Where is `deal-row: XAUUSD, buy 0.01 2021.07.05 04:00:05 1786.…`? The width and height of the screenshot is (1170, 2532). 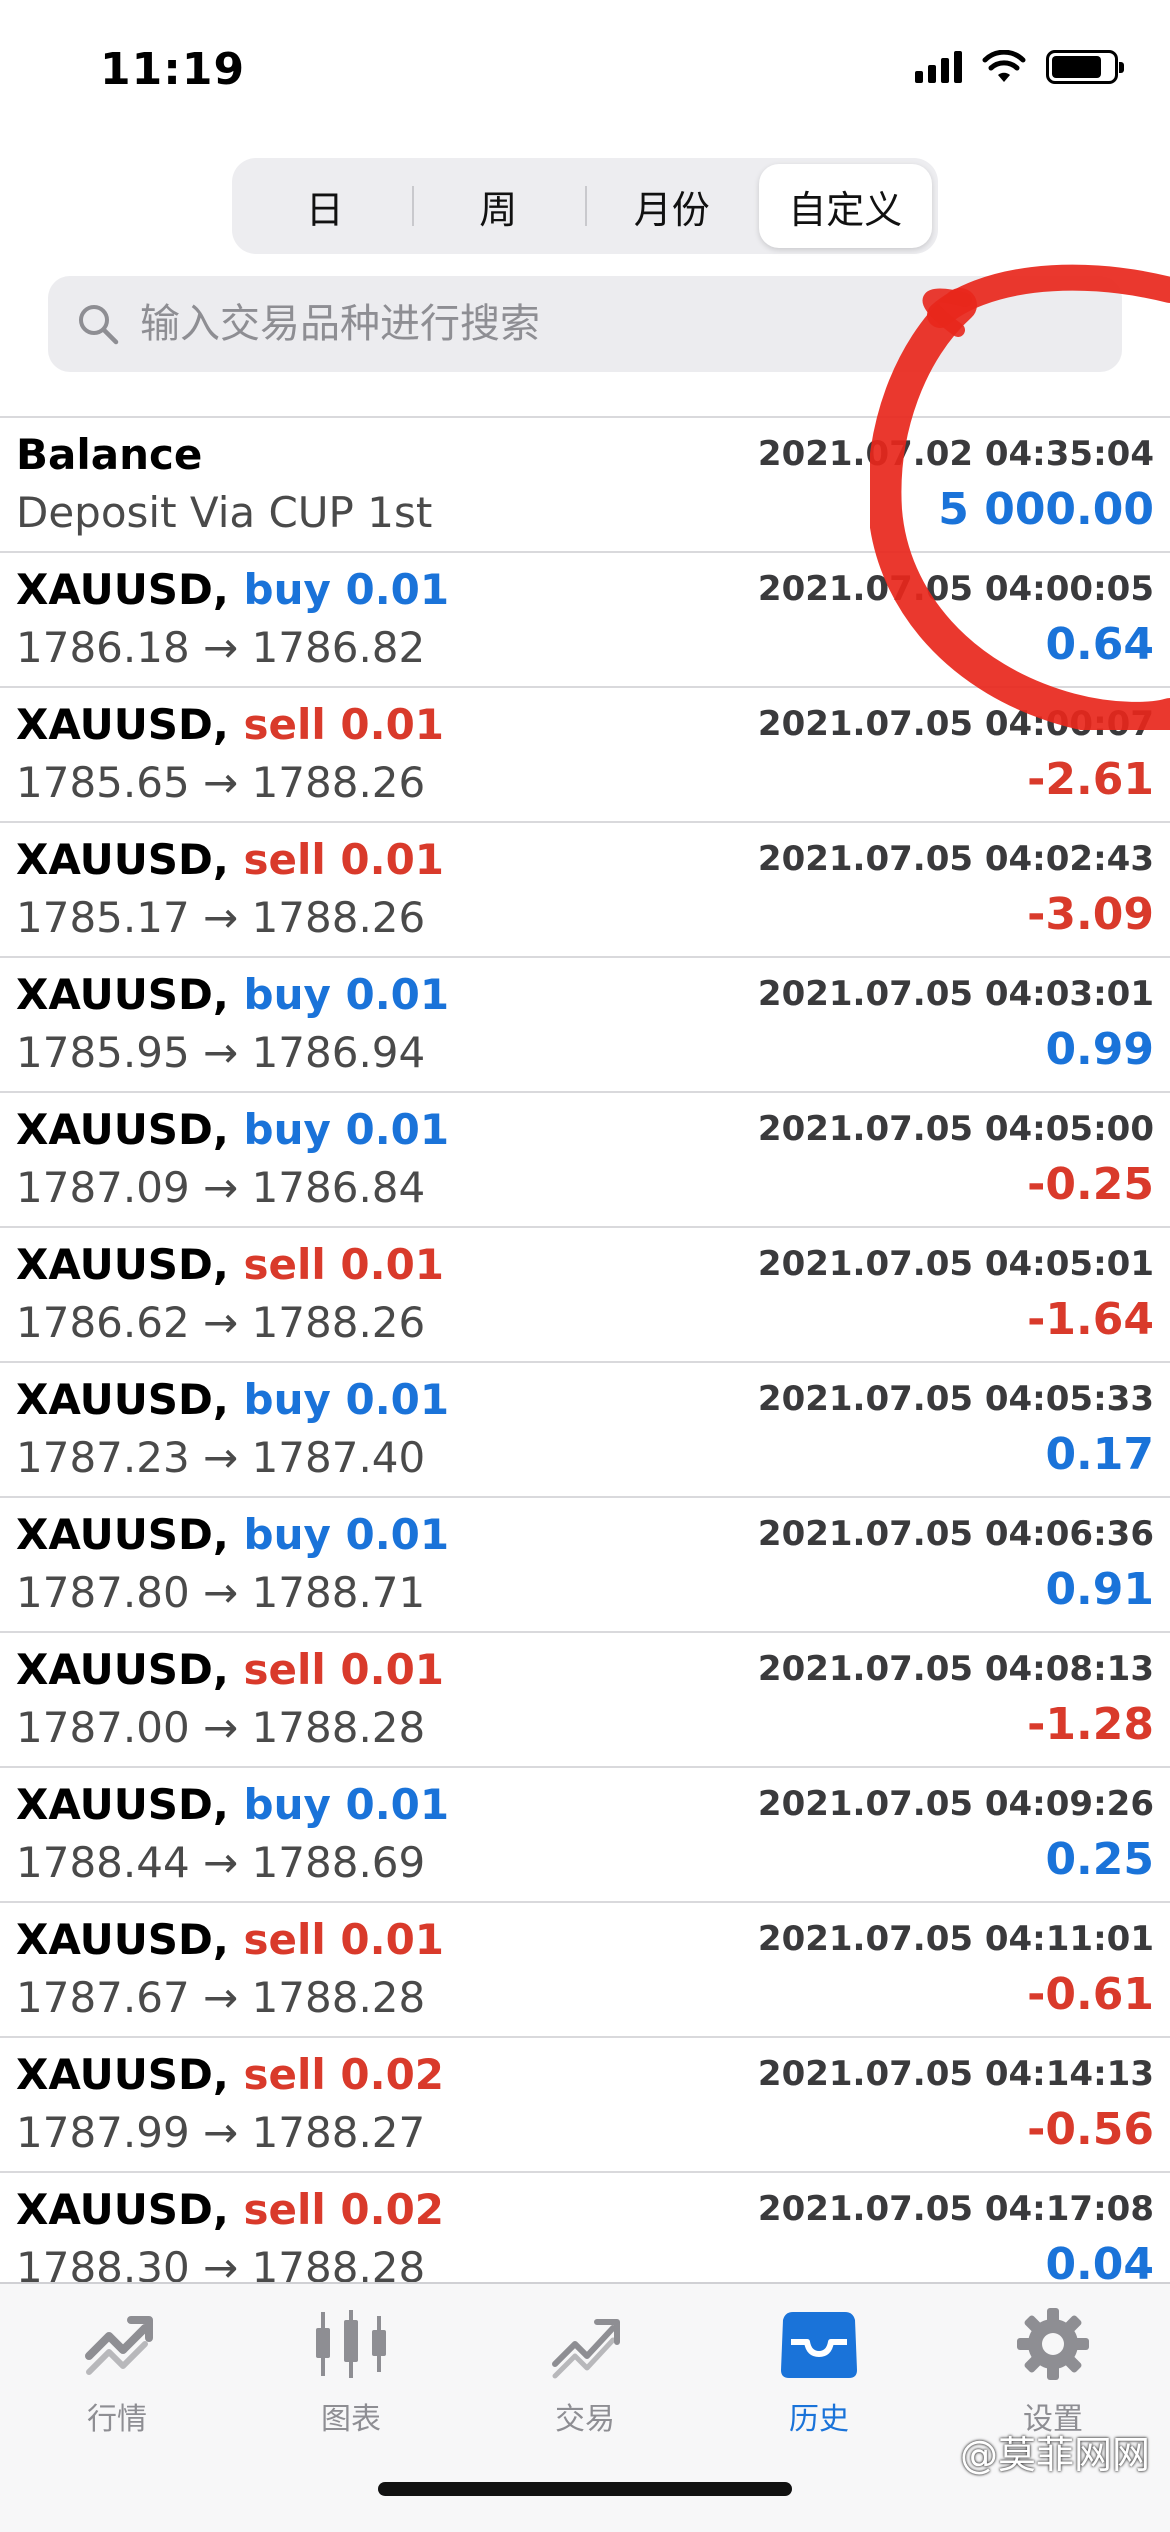 deal-row: XAUUSD, buy 0.01 2021.07.05 04:00:05 1786.… is located at coordinates (585, 620).